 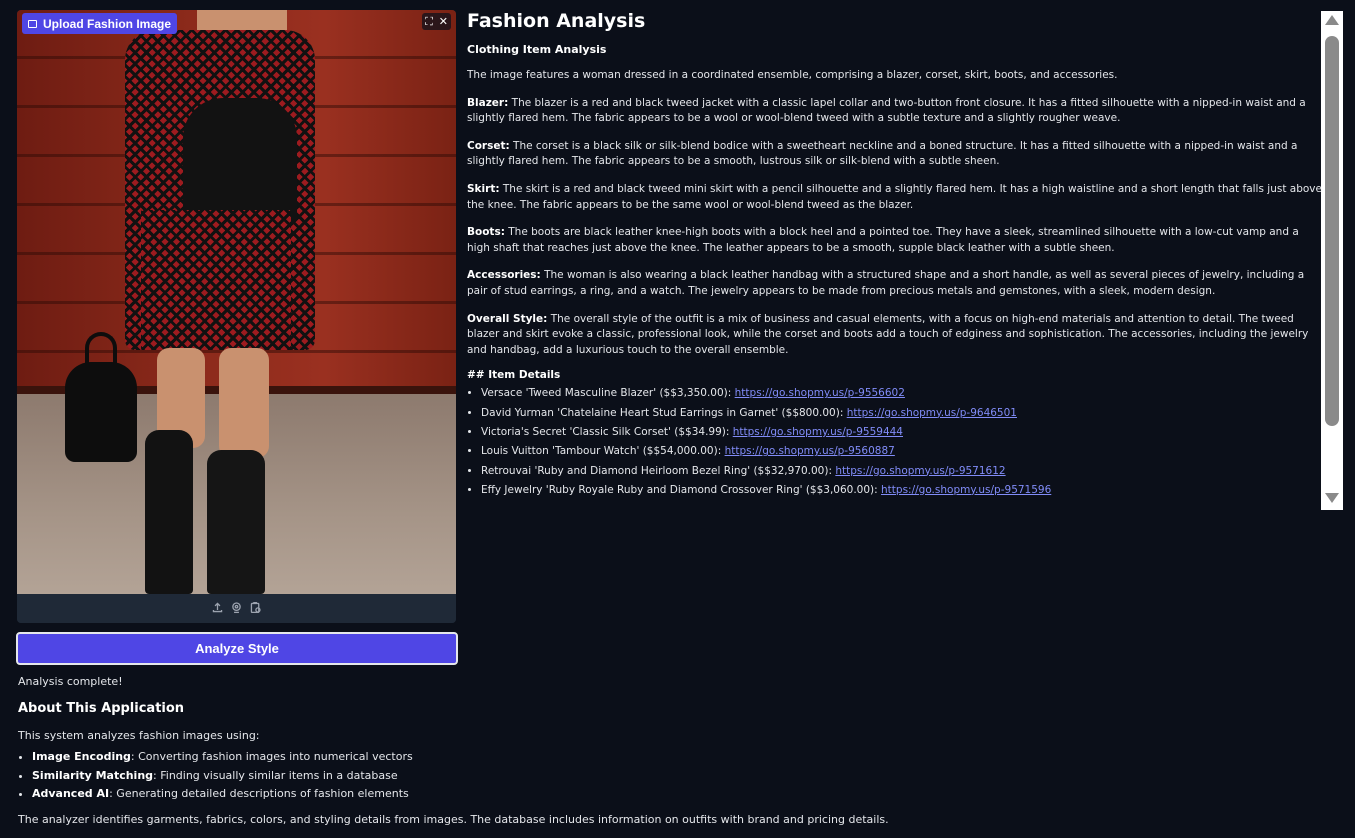 I want to click on analyze-style-button: Analyze Style, so click(x=237, y=648).